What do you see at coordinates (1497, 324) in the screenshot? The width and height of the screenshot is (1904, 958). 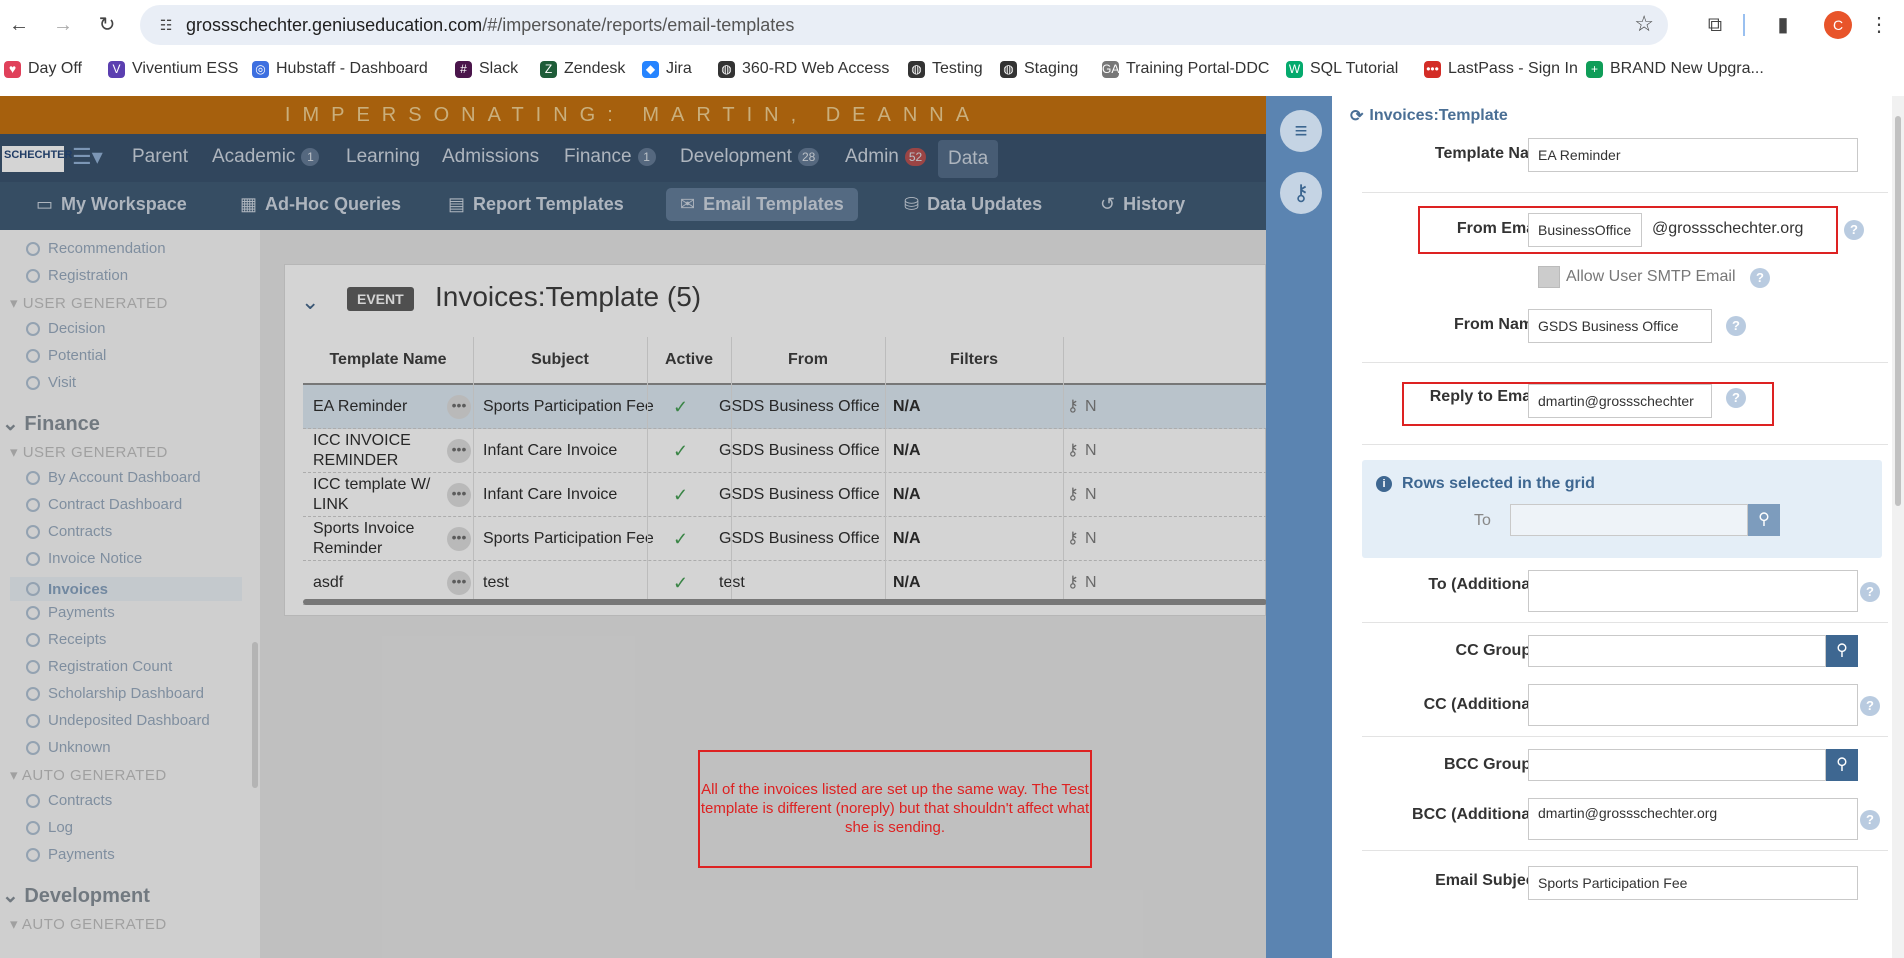 I see `from-name-label: From Name` at bounding box center [1497, 324].